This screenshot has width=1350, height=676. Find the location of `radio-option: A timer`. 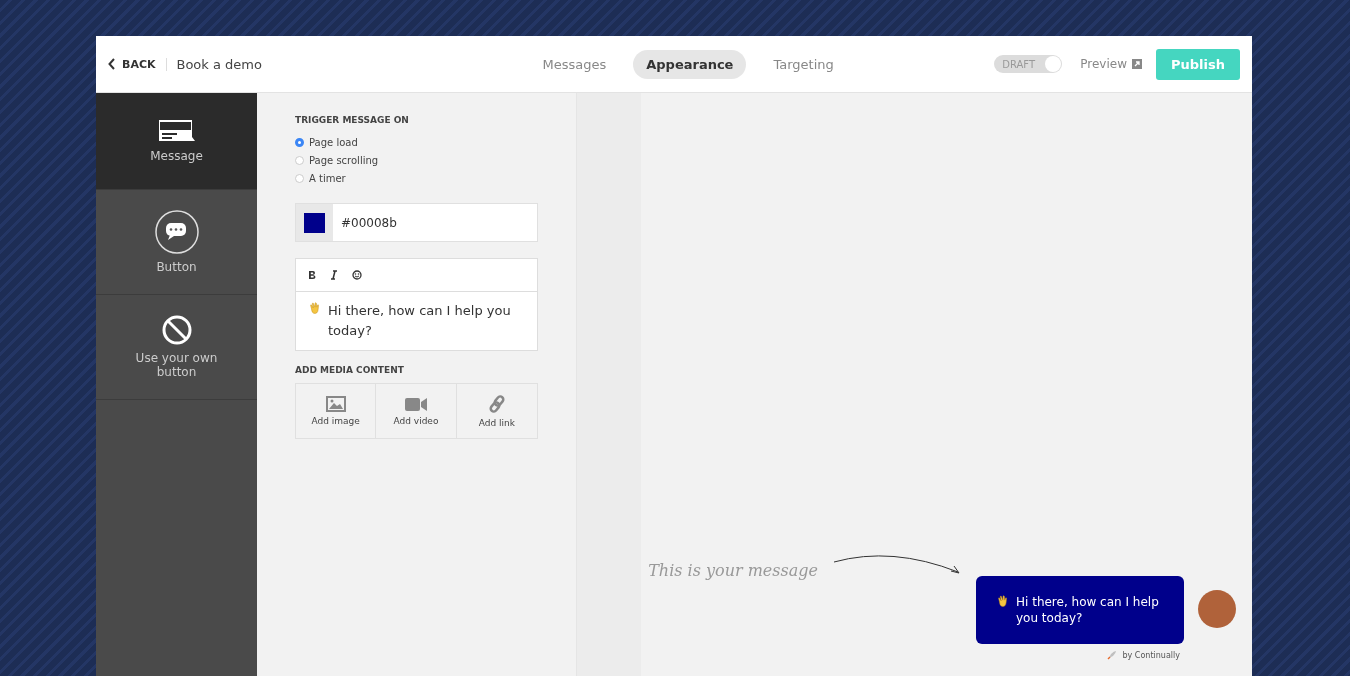

radio-option: A timer is located at coordinates (416, 178).